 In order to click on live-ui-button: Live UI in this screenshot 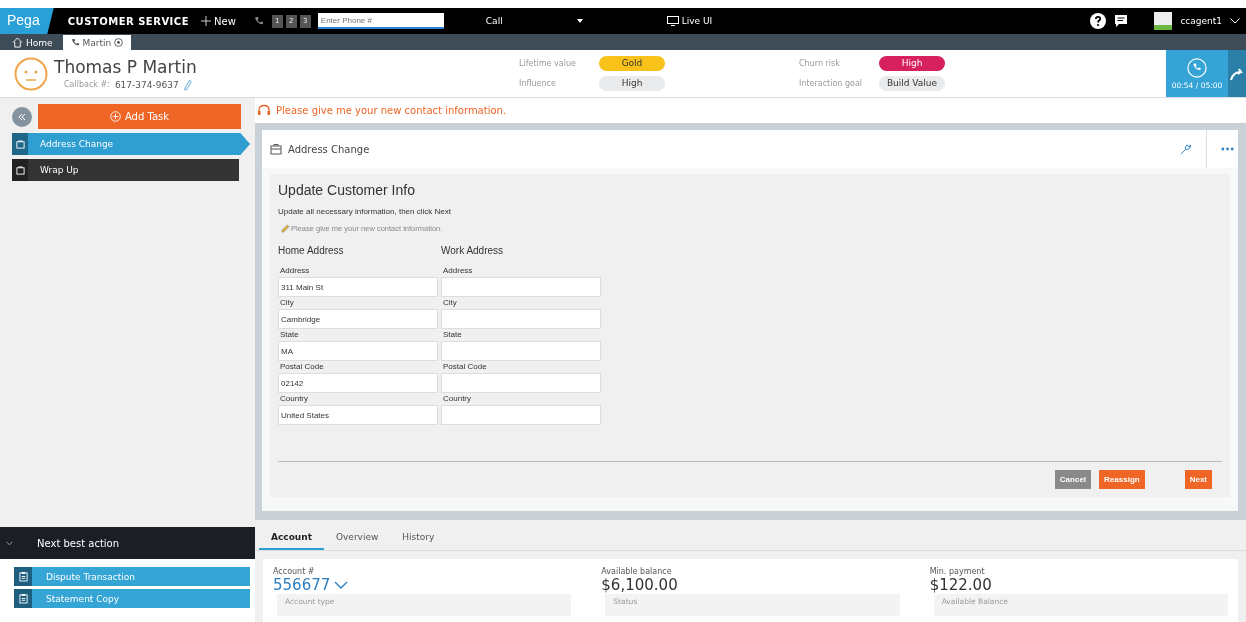, I will do `click(689, 21)`.